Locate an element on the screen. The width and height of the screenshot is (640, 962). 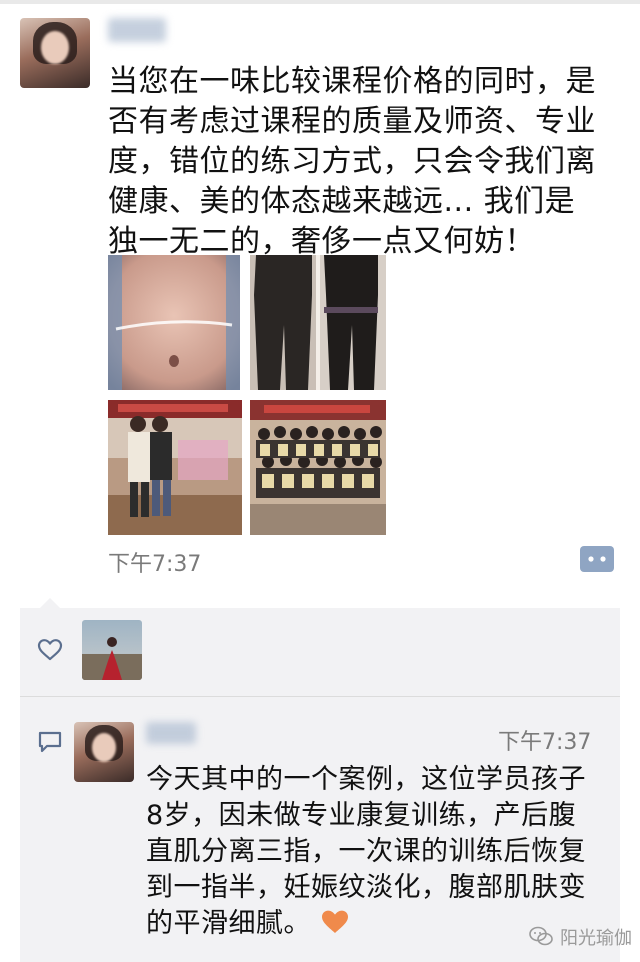
photo-belly is located at coordinates (174, 322).